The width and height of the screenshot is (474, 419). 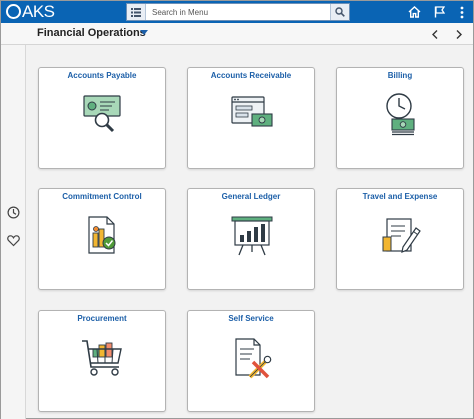 I want to click on search-input, so click(x=238, y=12).